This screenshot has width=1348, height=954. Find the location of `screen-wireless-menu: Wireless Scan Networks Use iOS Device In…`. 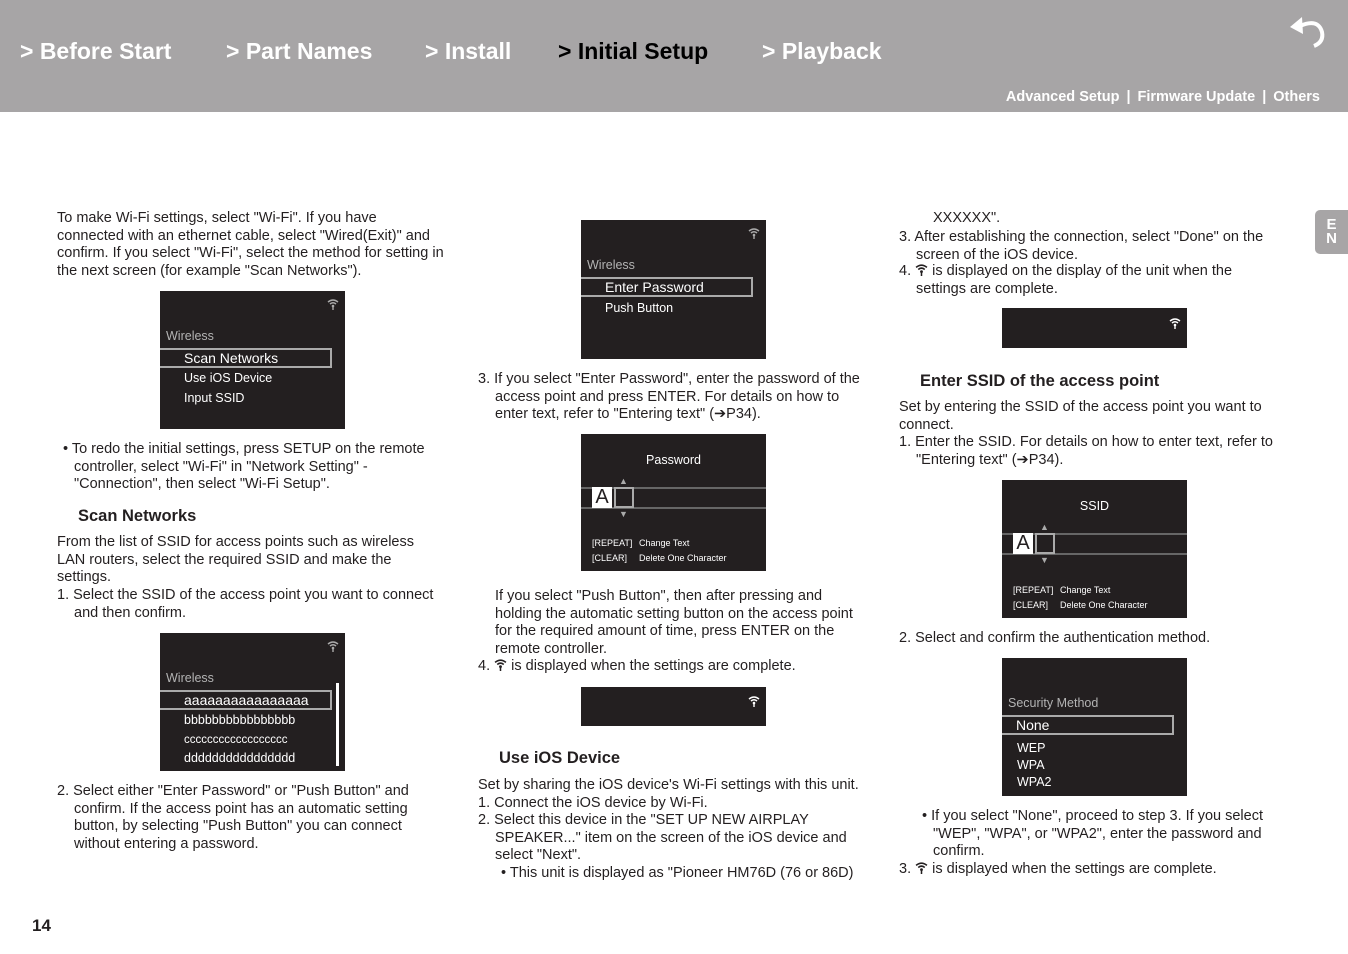

screen-wireless-menu: Wireless Scan Networks Use iOS Device In… is located at coordinates (252, 360).